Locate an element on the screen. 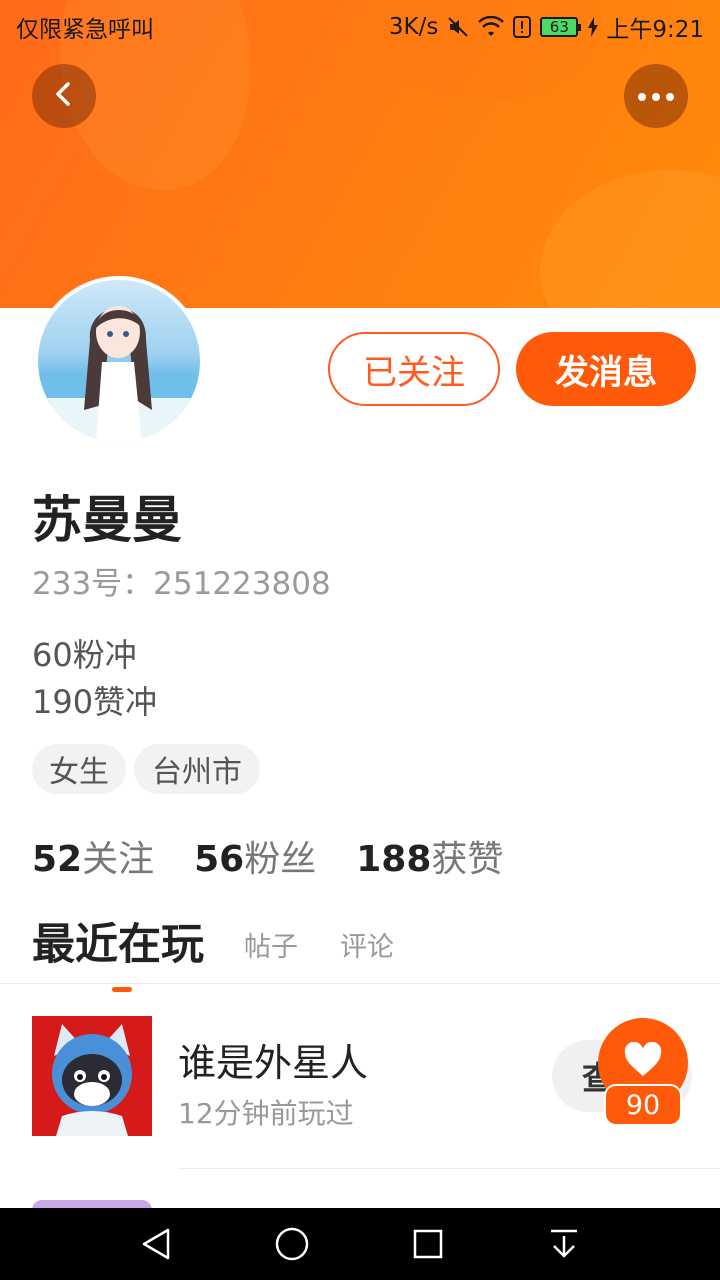  nav-back-icon is located at coordinates (156, 1244).